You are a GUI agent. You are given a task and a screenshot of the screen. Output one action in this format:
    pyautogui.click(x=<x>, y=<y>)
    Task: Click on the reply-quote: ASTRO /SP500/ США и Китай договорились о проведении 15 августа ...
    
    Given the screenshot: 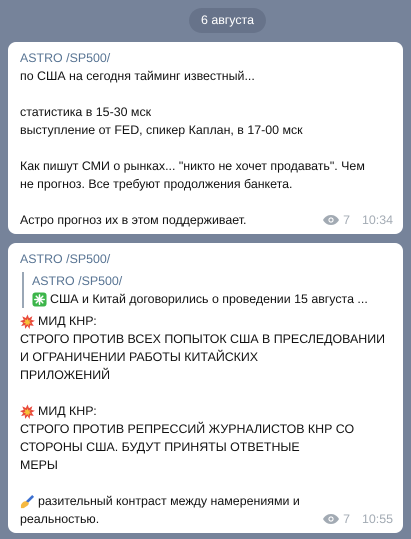 What is the action you would take?
    pyautogui.click(x=208, y=290)
    